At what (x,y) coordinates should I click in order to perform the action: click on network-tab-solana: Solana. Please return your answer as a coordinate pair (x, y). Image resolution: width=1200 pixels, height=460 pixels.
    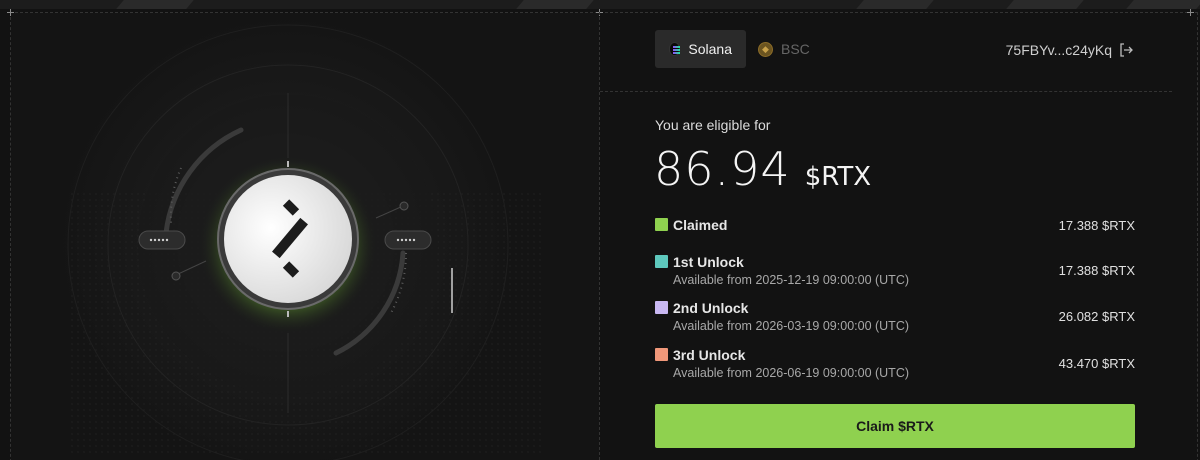
    Looking at the image, I should click on (700, 49).